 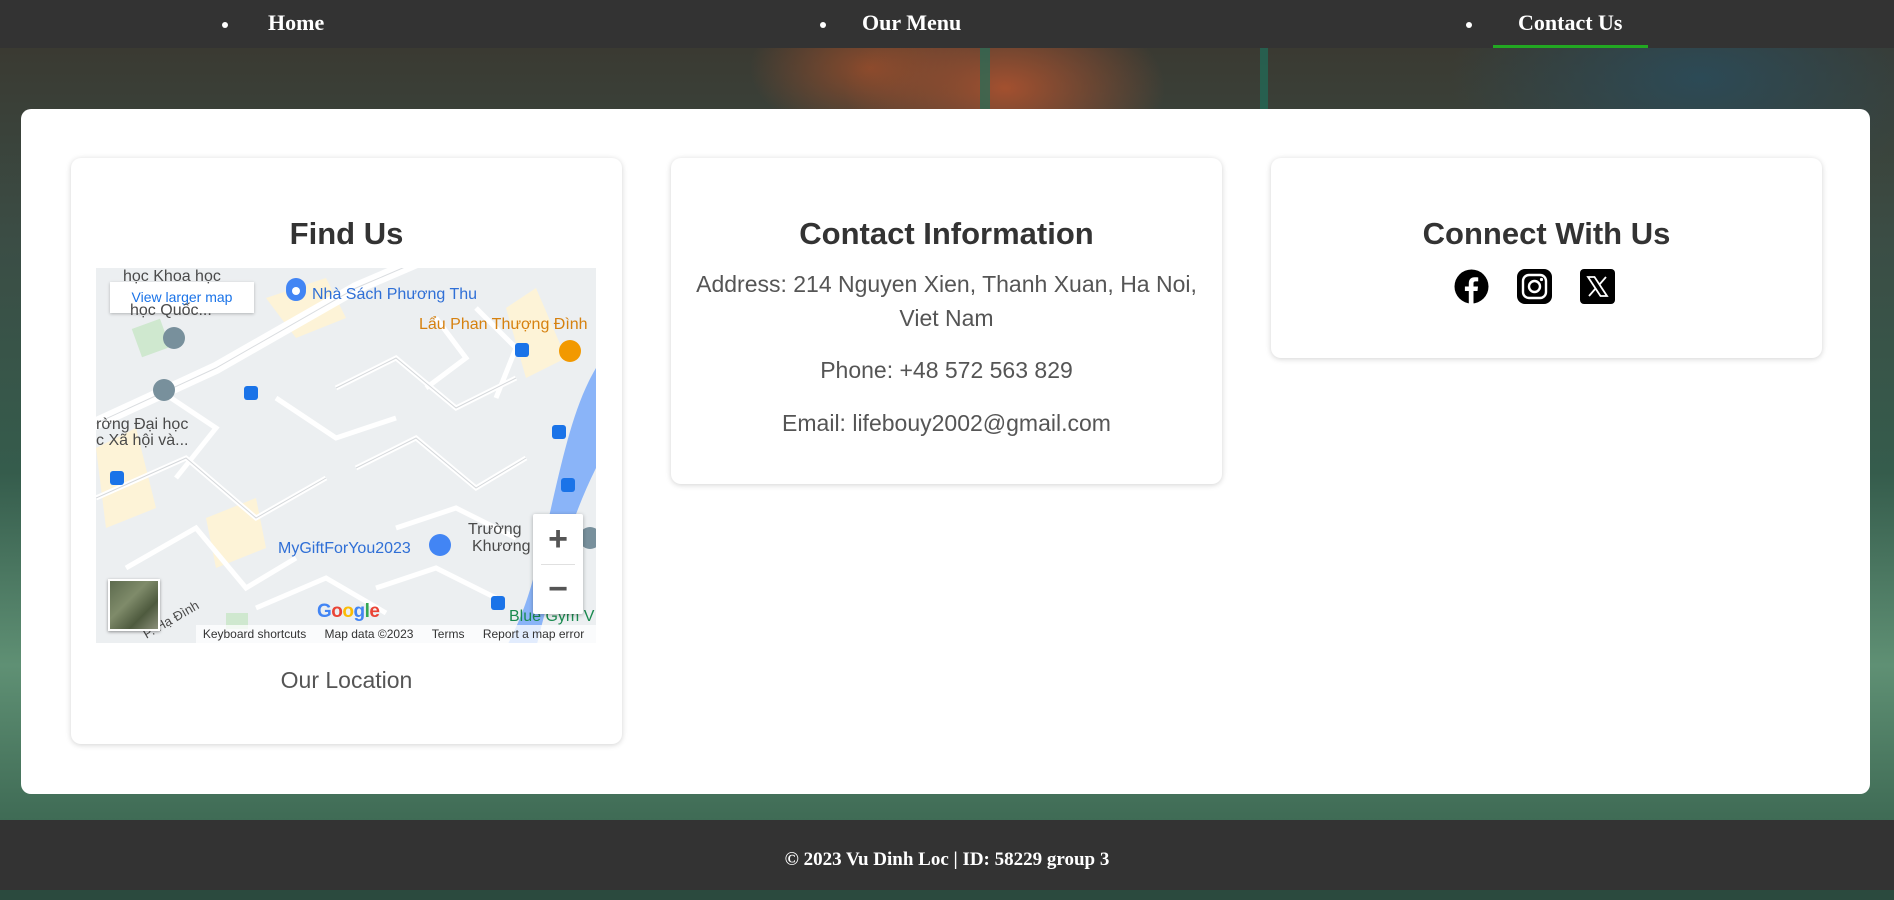 What do you see at coordinates (448, 634) in the screenshot?
I see `terms-link: Terms` at bounding box center [448, 634].